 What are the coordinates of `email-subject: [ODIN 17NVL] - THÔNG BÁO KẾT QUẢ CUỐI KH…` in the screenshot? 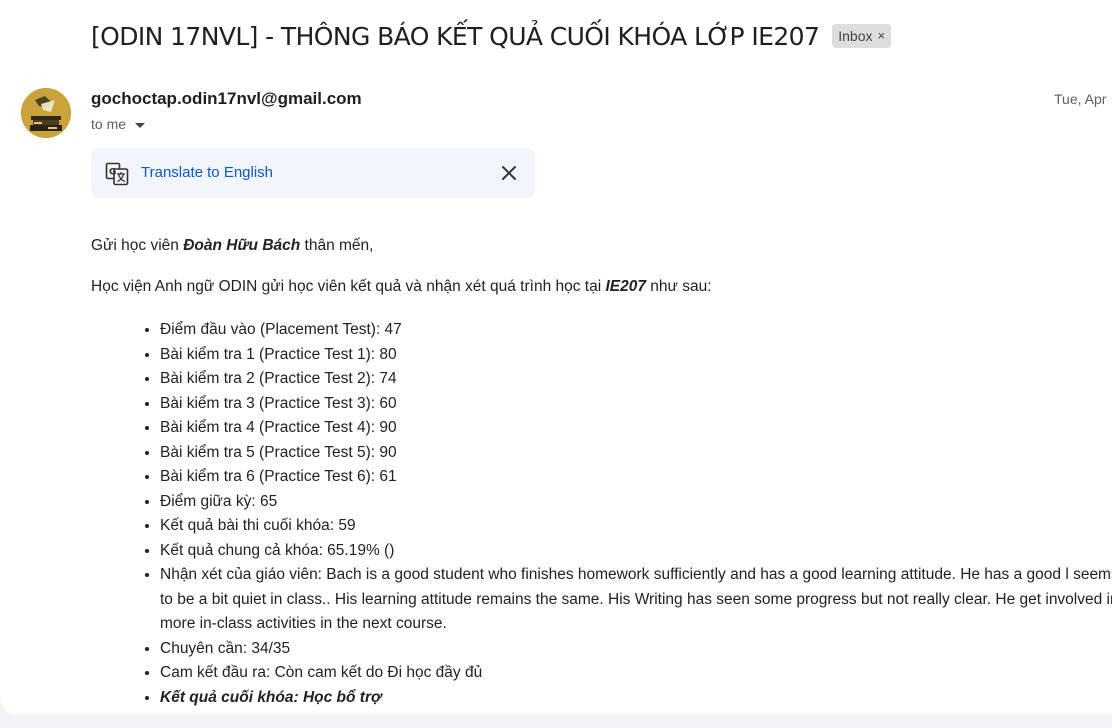 It's located at (455, 36).